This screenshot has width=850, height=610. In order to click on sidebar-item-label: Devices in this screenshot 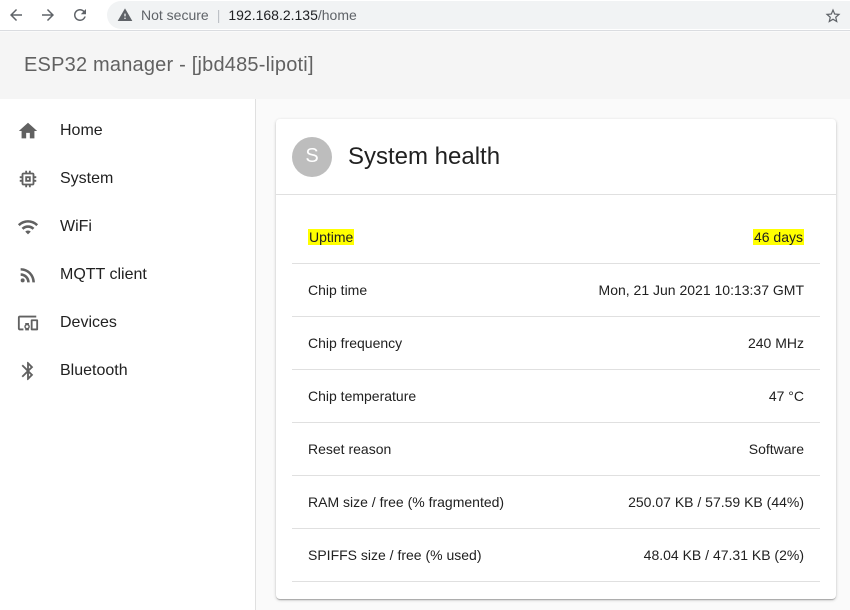, I will do `click(88, 322)`.